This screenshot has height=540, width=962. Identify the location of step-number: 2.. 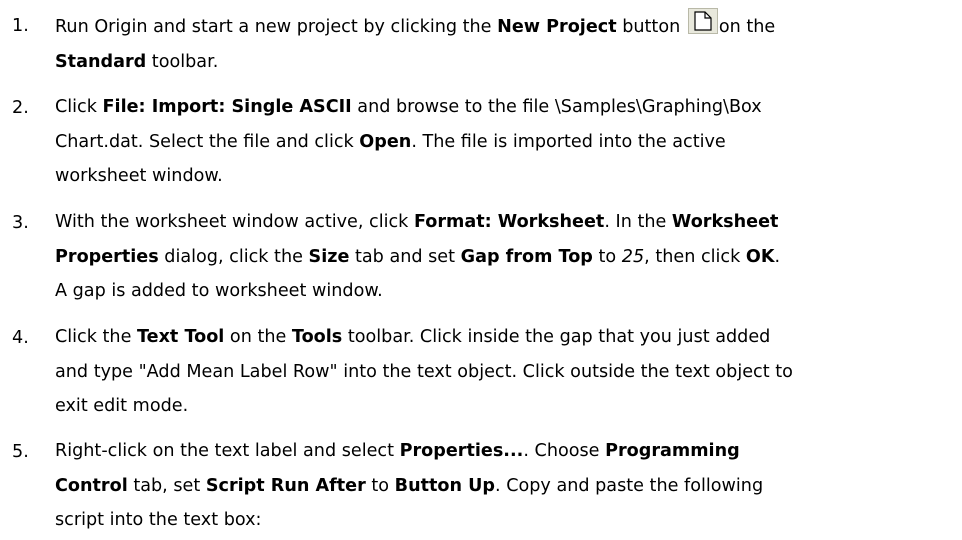
(20, 108).